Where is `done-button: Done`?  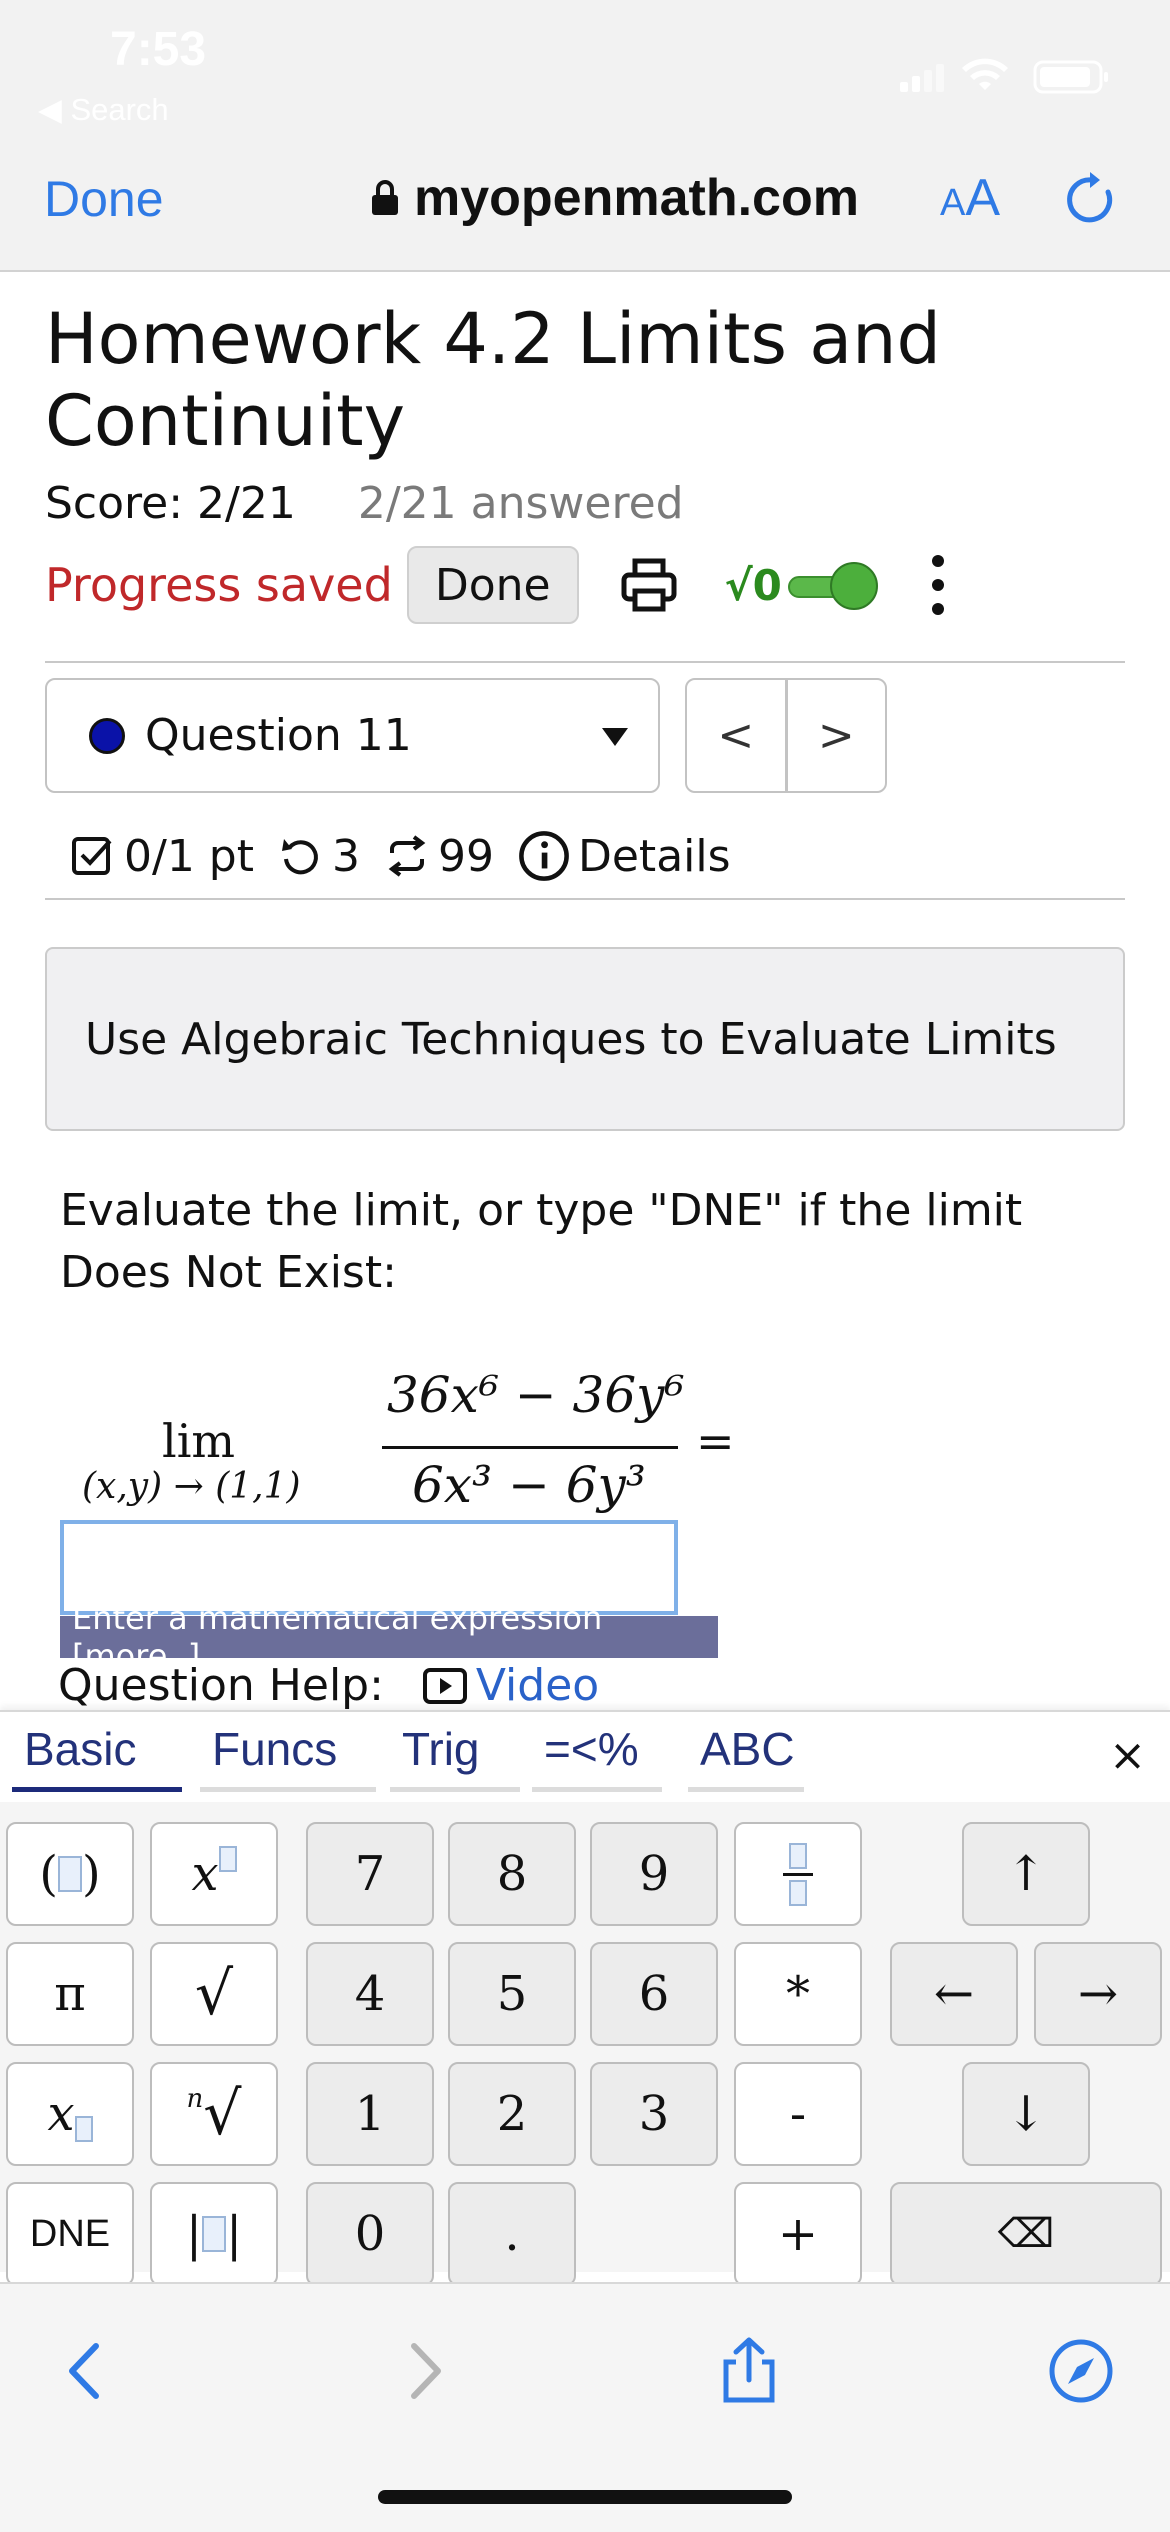 done-button: Done is located at coordinates (492, 585).